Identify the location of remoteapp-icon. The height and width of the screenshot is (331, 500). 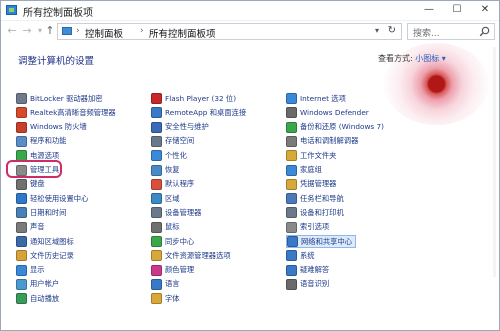
(156, 113).